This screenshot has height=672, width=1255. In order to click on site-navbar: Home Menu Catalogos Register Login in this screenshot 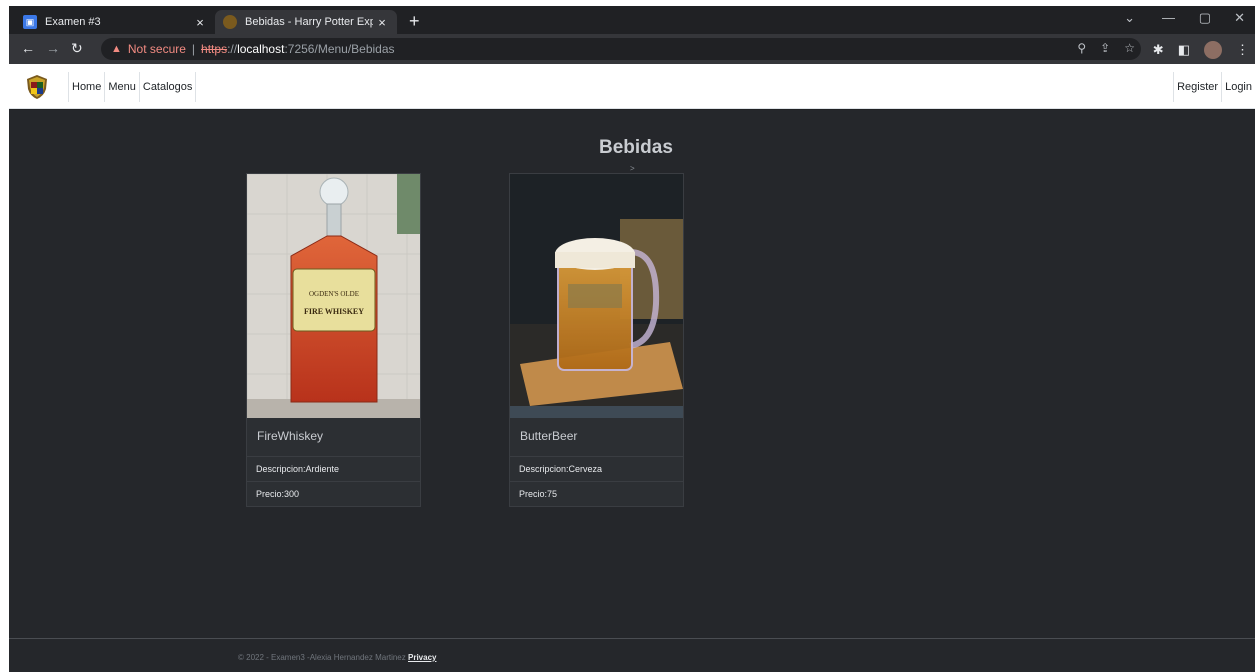, I will do `click(632, 86)`.